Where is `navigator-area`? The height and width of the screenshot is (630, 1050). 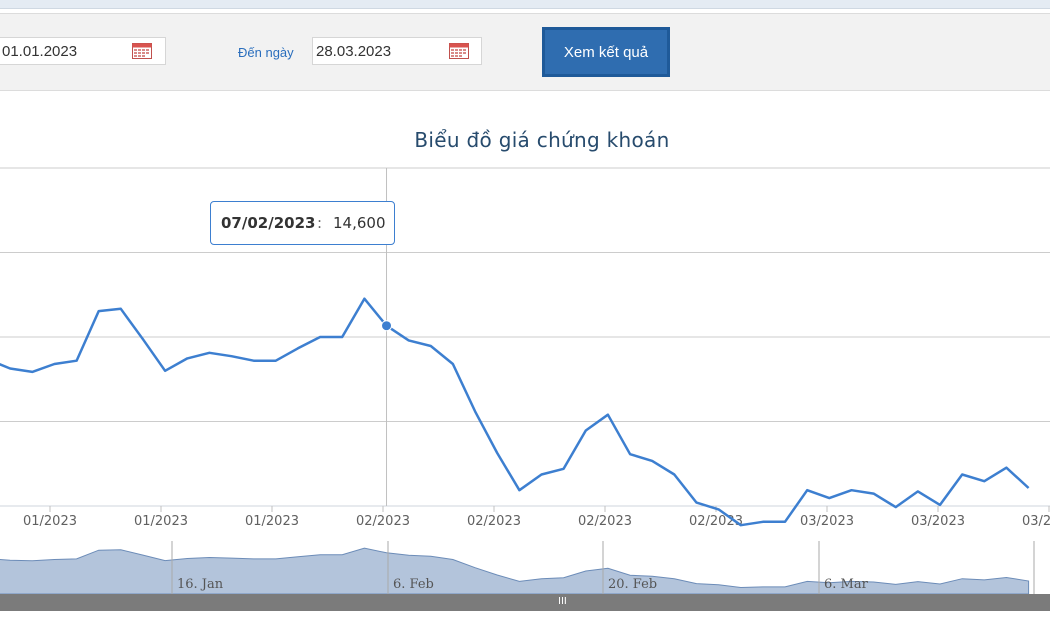 navigator-area is located at coordinates (515, 571).